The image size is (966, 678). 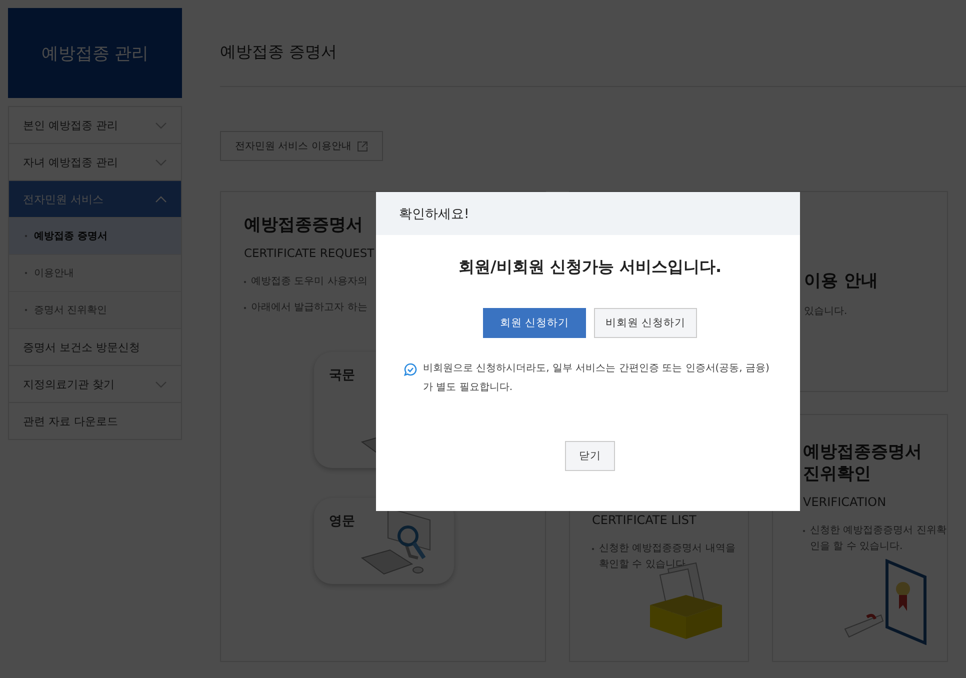 What do you see at coordinates (310, 253) in the screenshot?
I see `card-subtitle: CERTIFICATE REQUEST` at bounding box center [310, 253].